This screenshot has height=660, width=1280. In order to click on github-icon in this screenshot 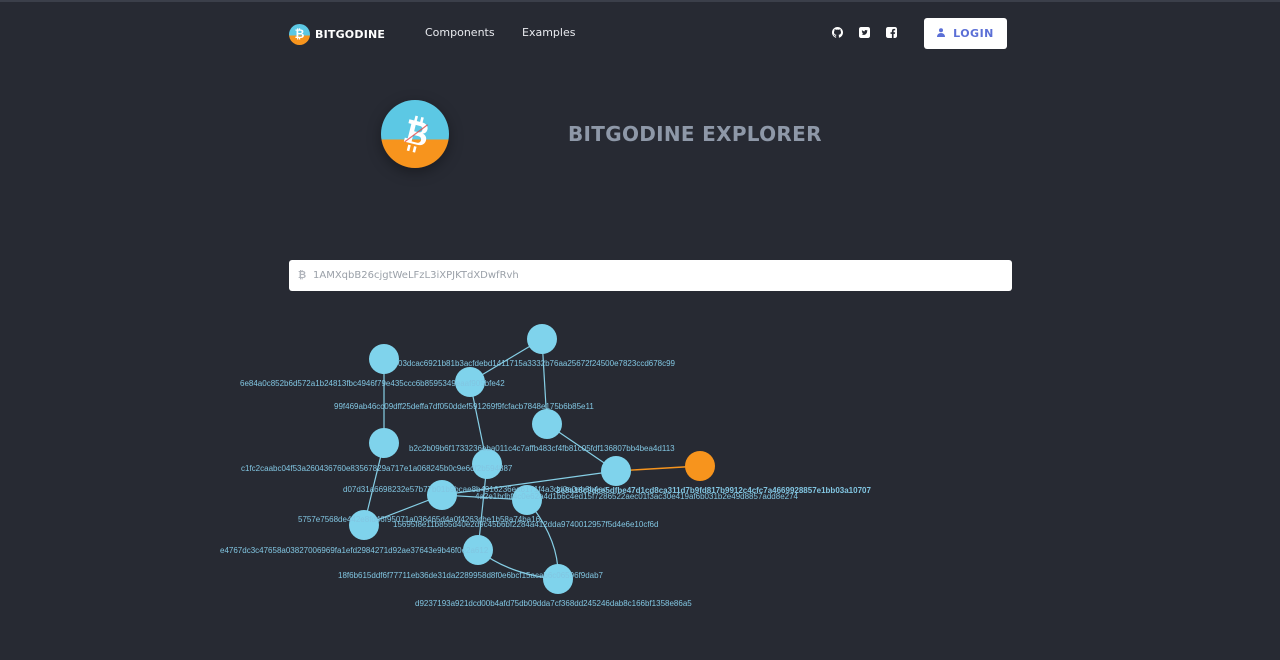, I will do `click(837, 32)`.